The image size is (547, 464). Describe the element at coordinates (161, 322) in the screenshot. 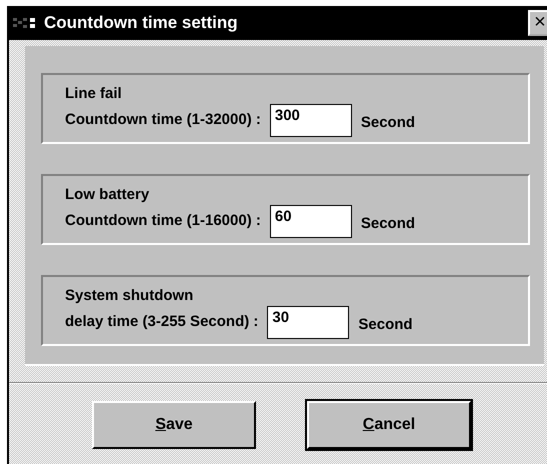

I see `field-label: delay time (3-255 Second) :` at that location.